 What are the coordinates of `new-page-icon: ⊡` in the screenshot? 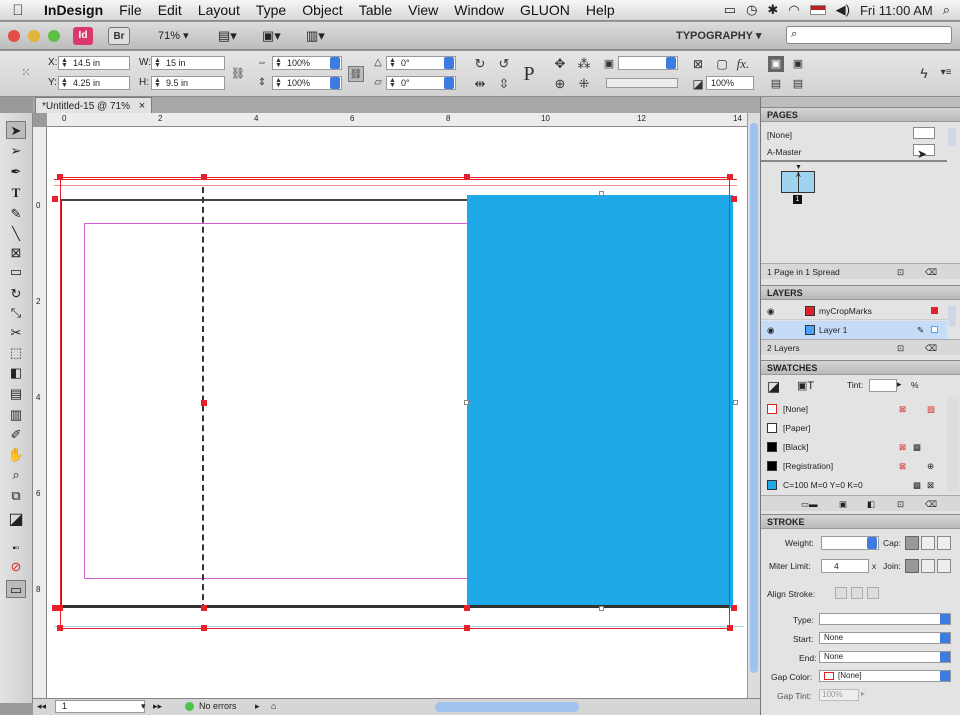 It's located at (900, 272).